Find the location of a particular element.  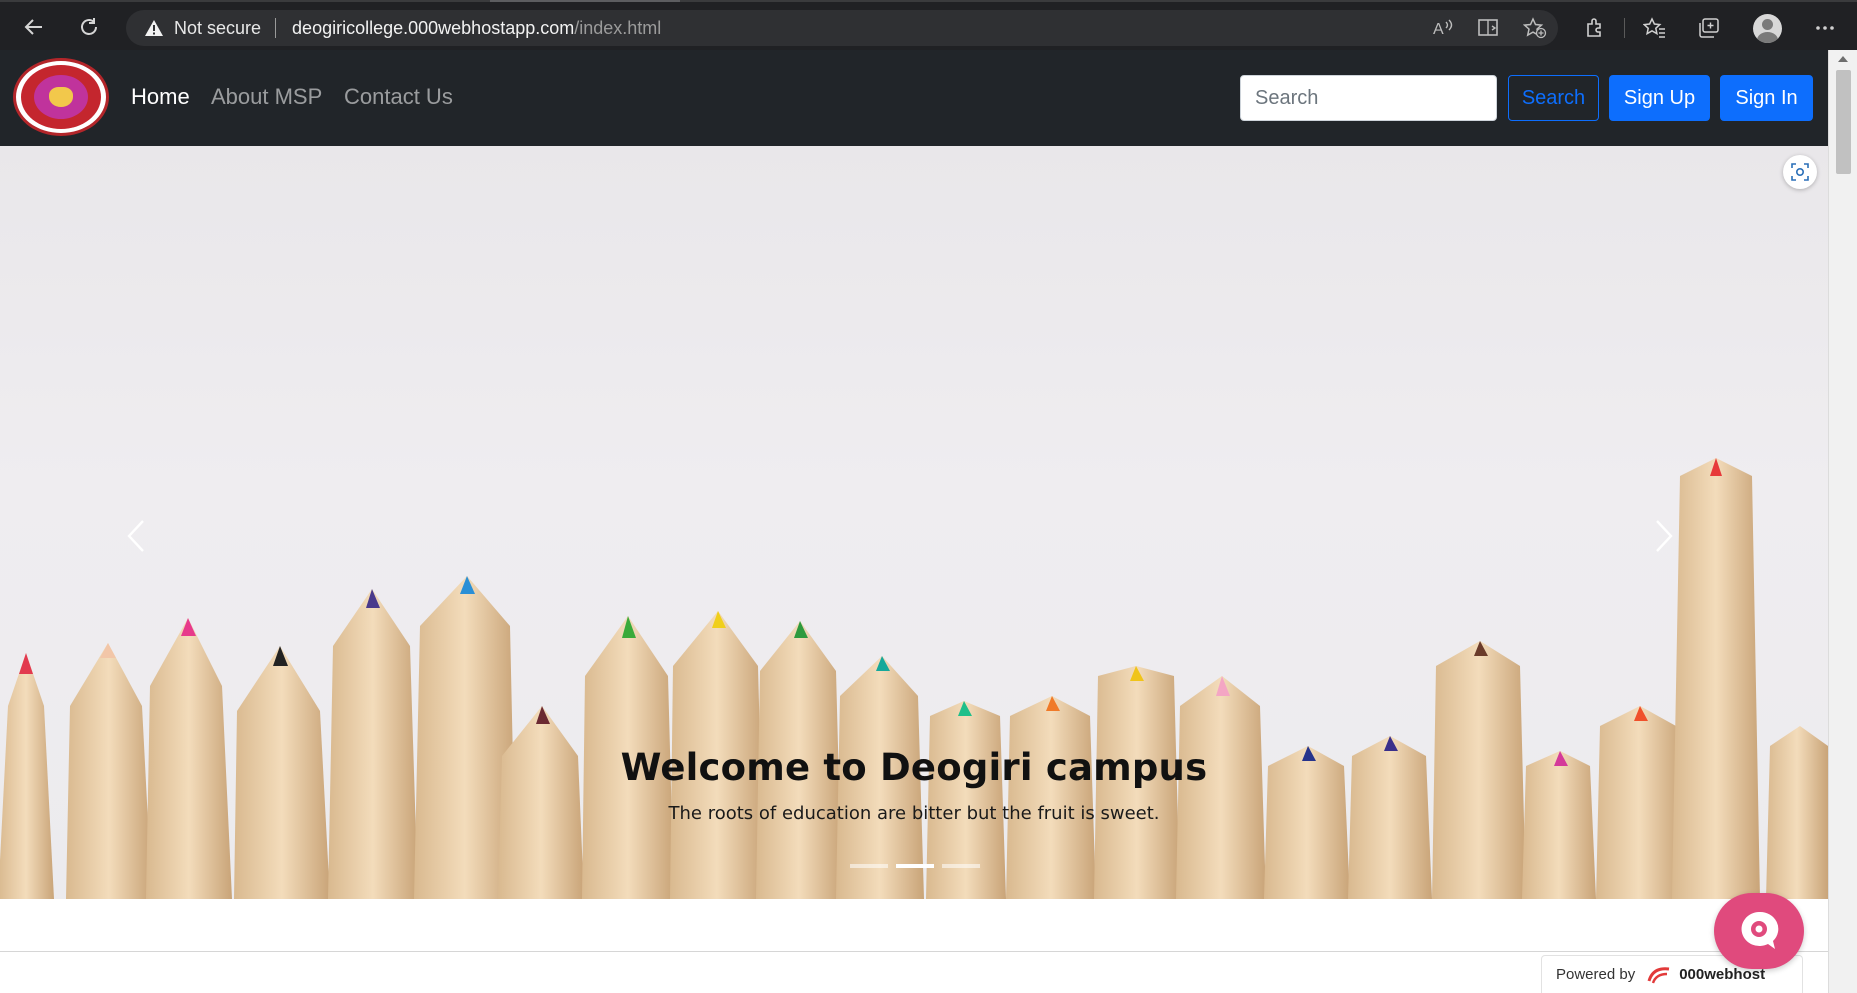

favorites-icon is located at coordinates (1655, 28).